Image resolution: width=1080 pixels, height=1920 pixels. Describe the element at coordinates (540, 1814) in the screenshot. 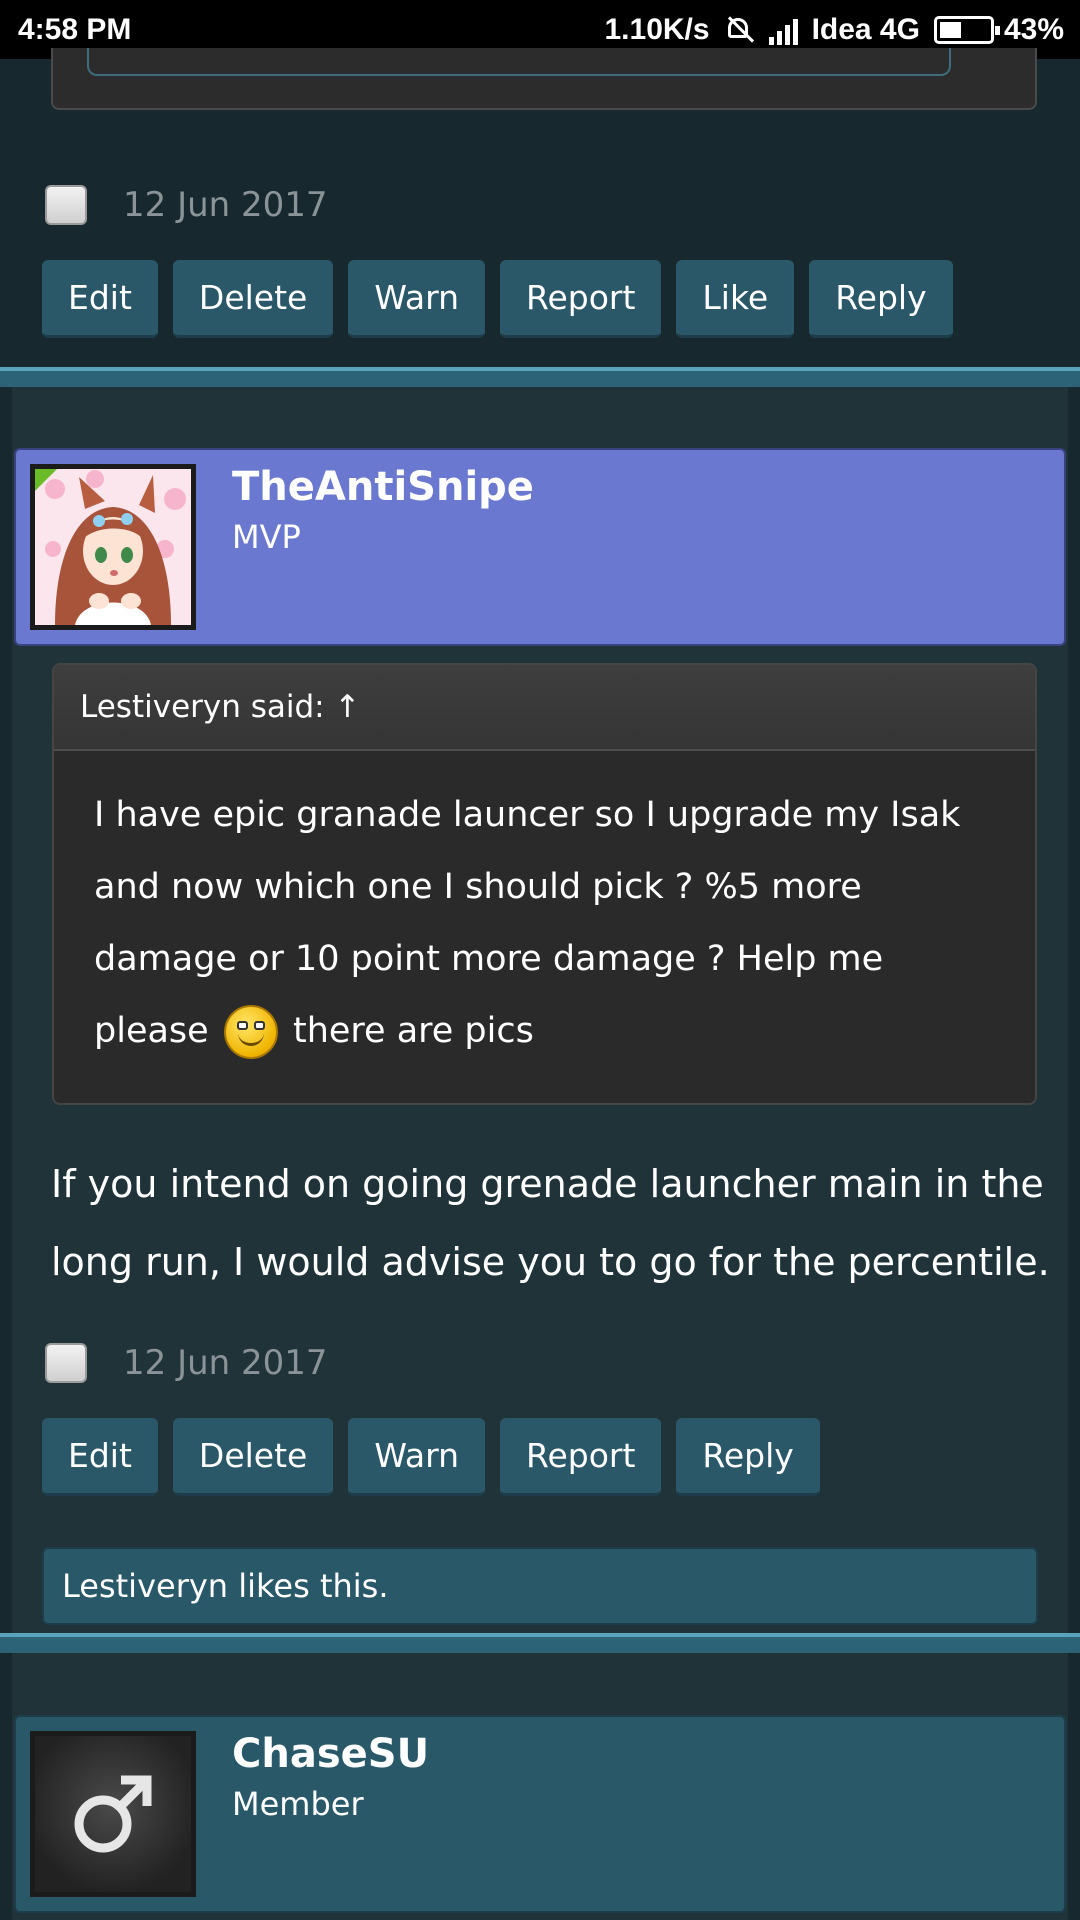

I see `user-info-bar: ChaseSU Member` at that location.